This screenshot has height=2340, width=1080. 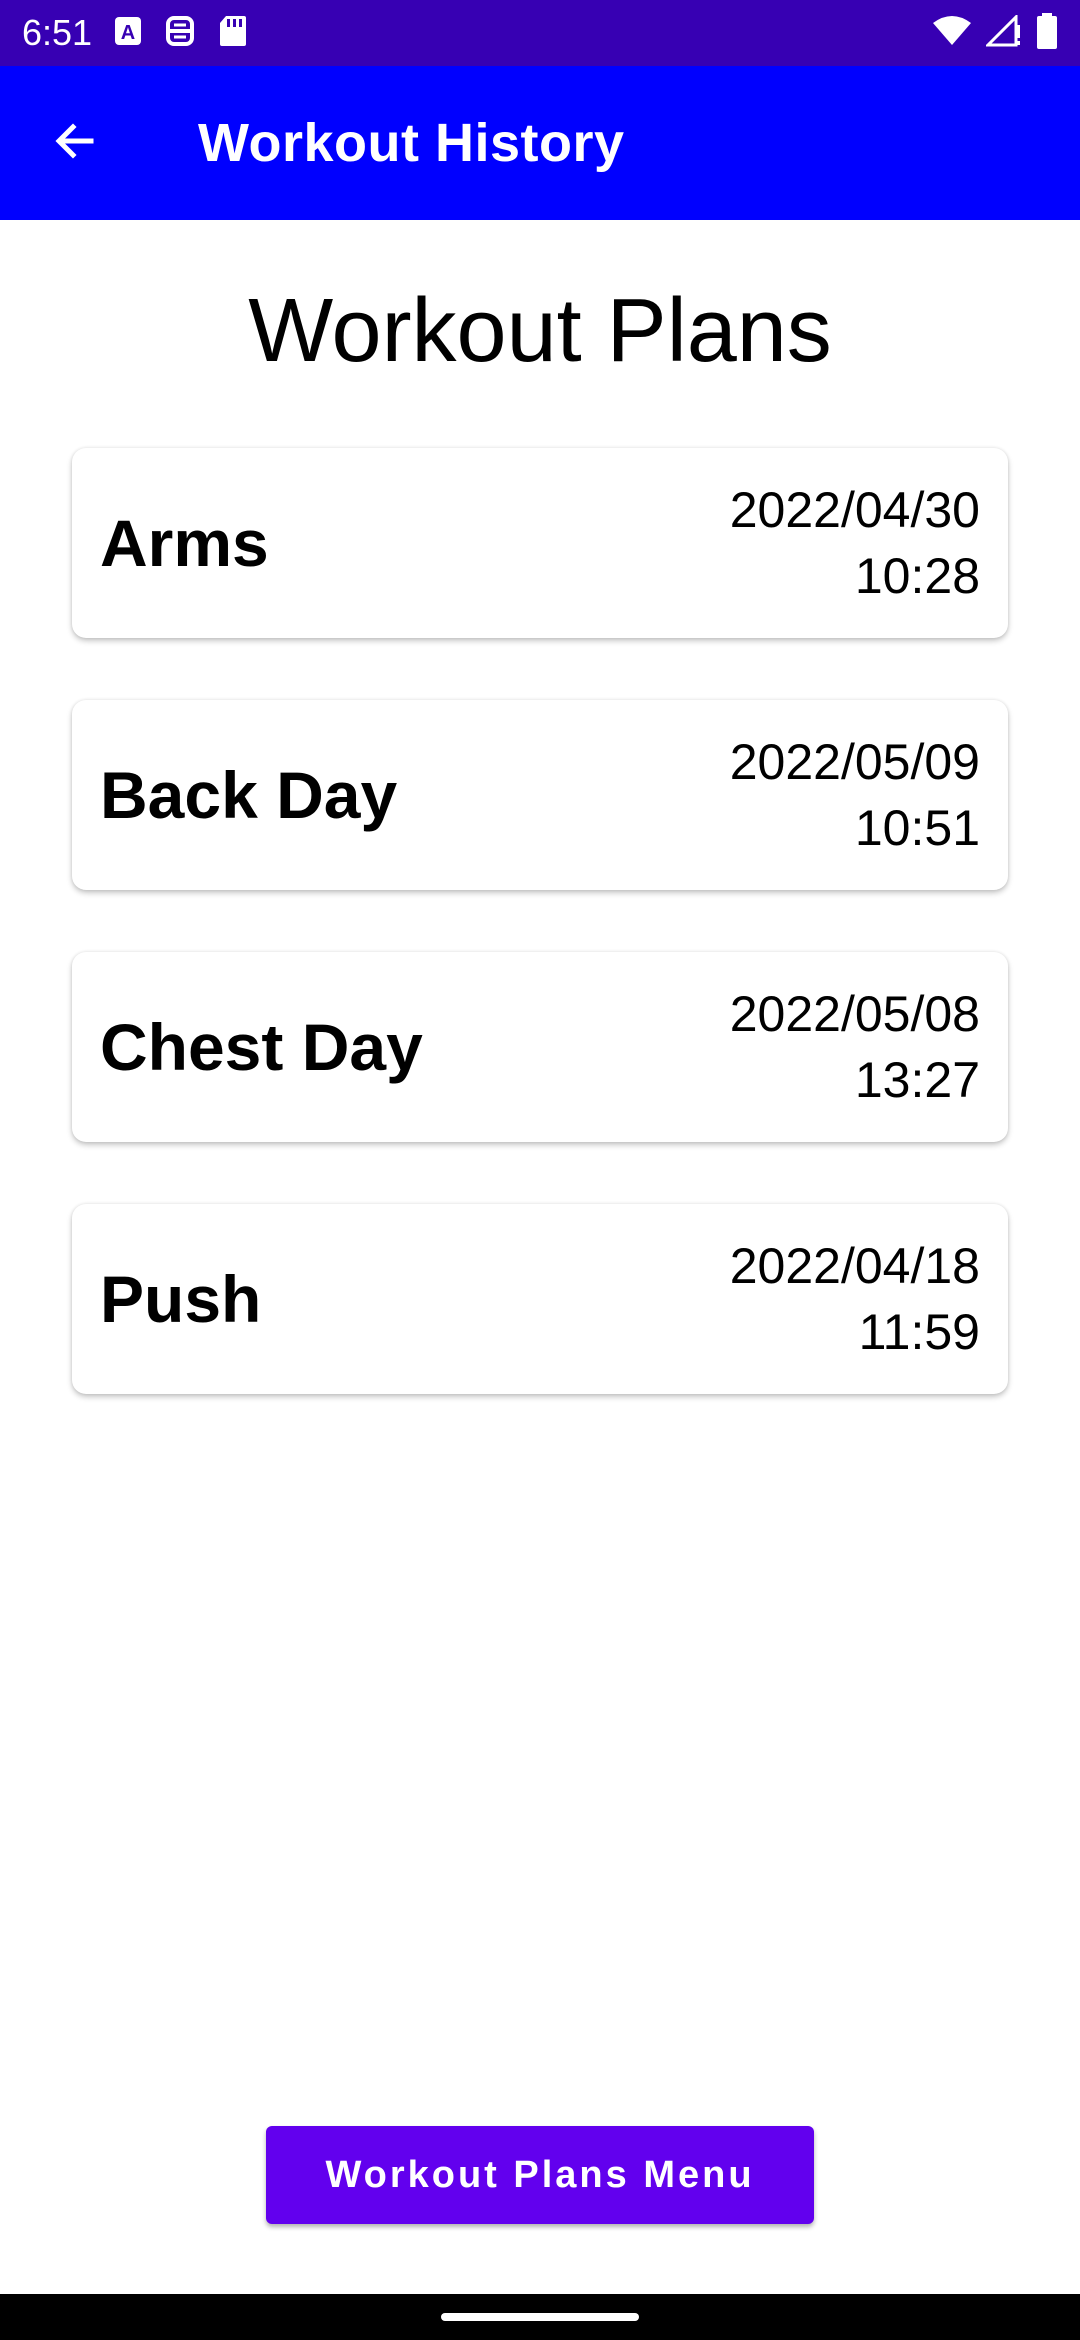 I want to click on status-bar: 6:51 A, so click(x=540, y=33).